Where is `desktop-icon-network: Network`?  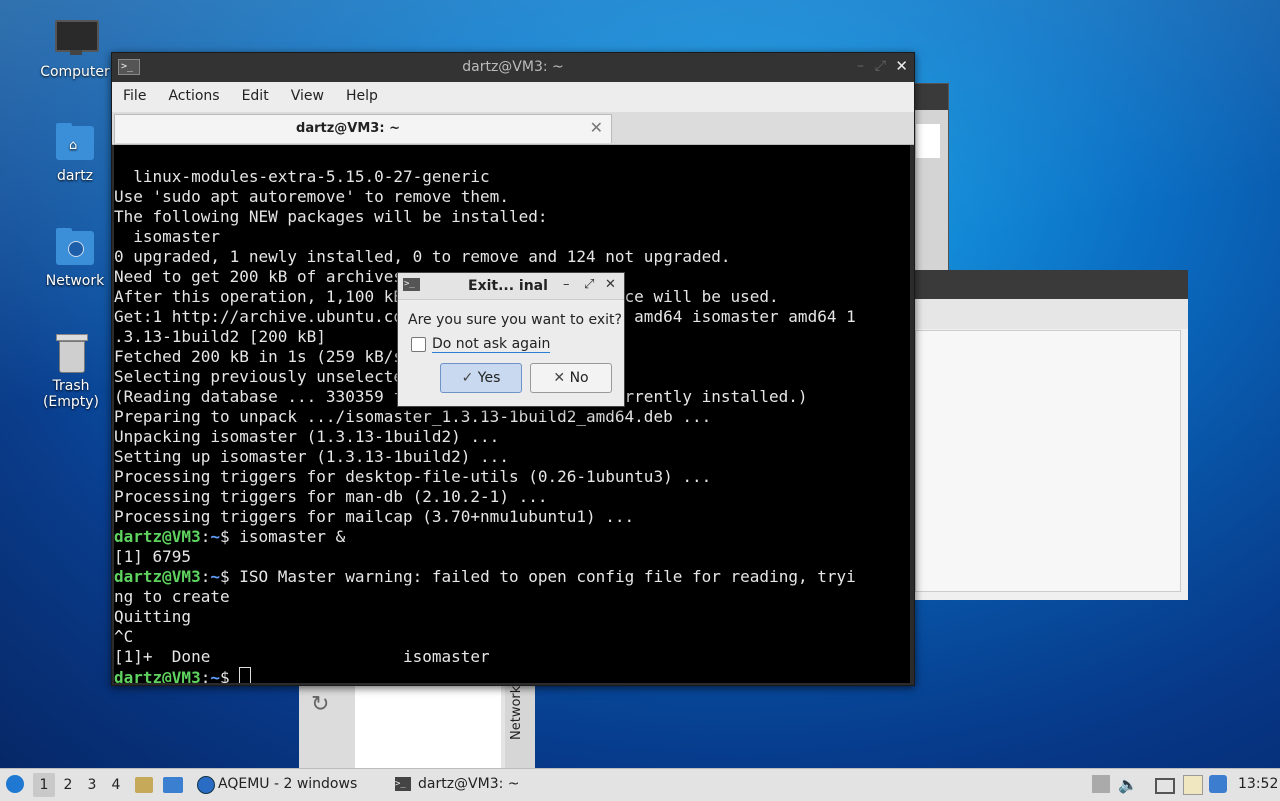 desktop-icon-network: Network is located at coordinates (75, 258).